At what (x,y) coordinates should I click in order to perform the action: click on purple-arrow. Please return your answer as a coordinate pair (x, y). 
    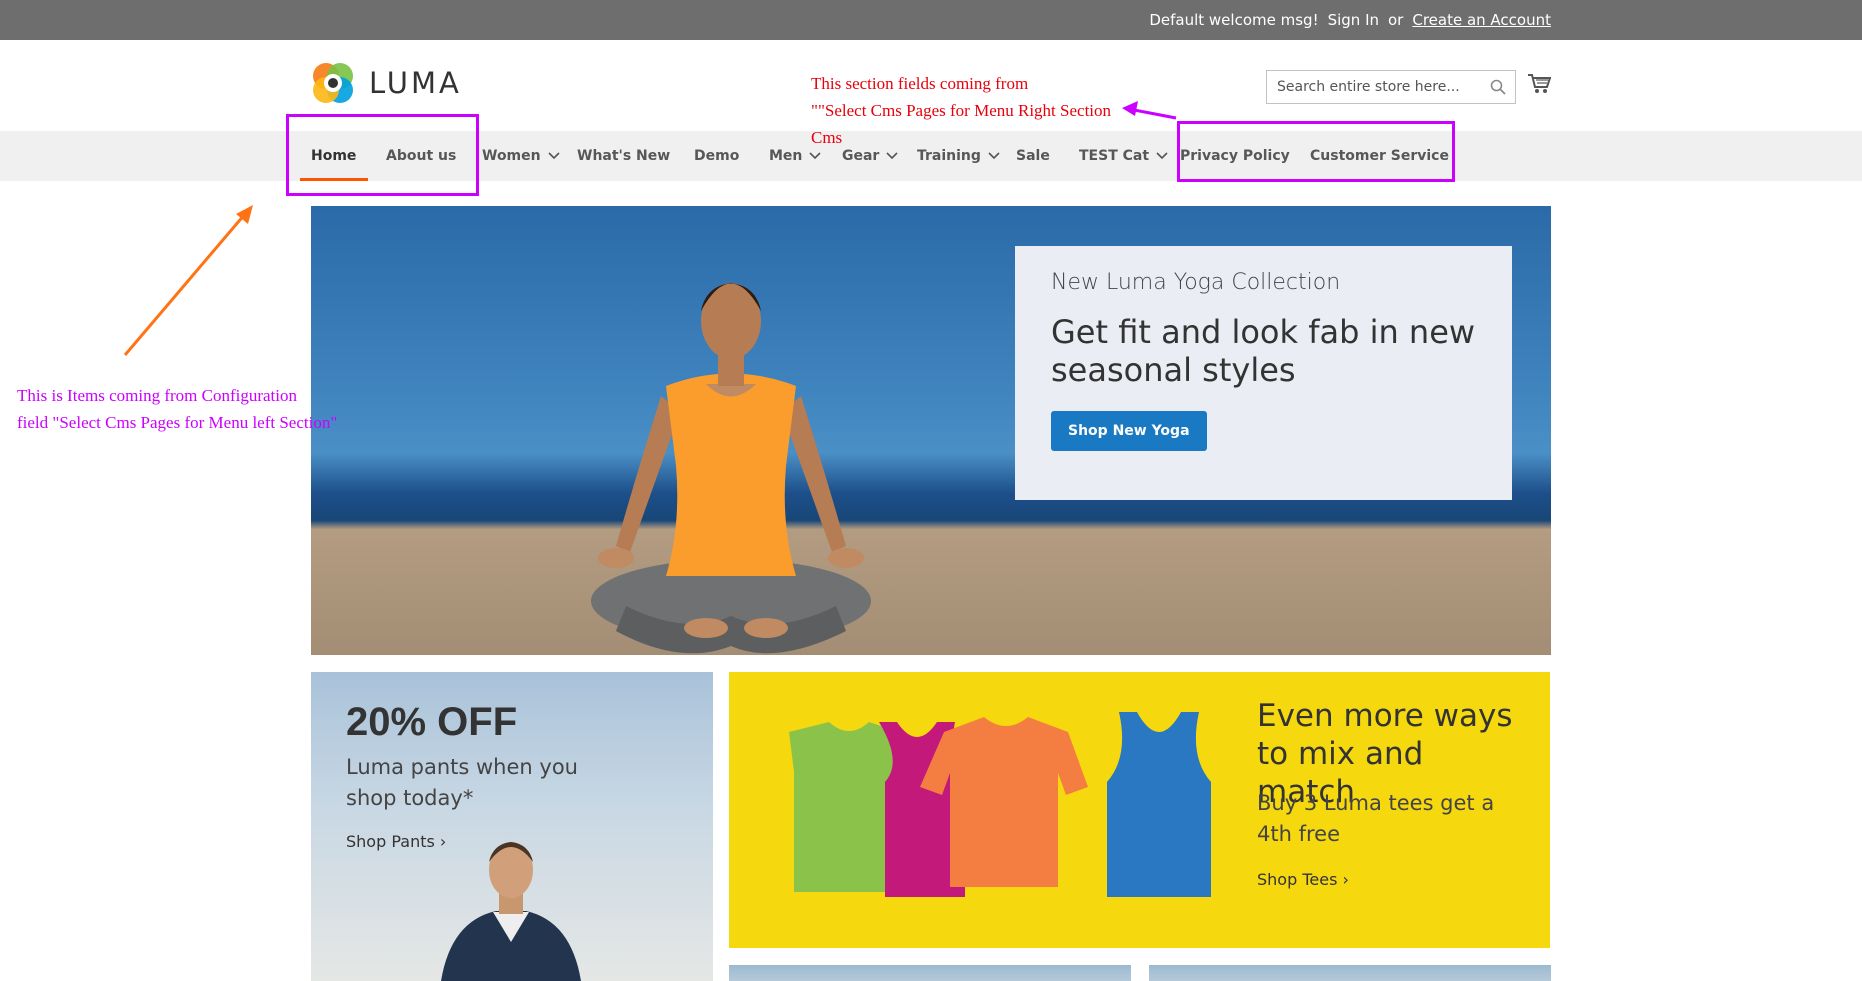
    Looking at the image, I should click on (1155, 114).